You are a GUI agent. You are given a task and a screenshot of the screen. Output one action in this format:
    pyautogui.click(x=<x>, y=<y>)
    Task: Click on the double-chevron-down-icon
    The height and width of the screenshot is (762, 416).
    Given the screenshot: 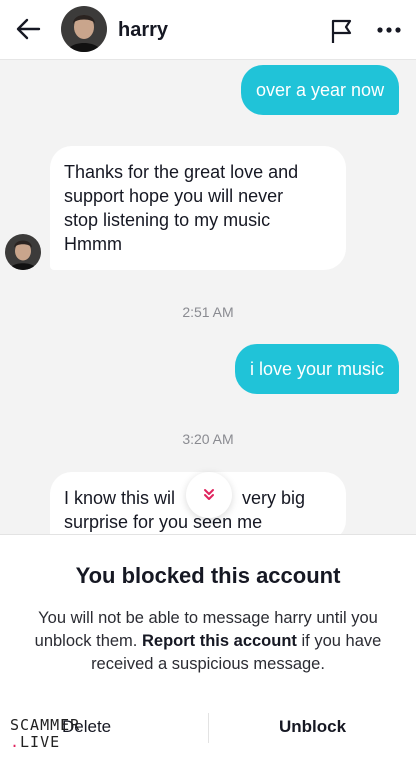 What is the action you would take?
    pyautogui.click(x=209, y=494)
    